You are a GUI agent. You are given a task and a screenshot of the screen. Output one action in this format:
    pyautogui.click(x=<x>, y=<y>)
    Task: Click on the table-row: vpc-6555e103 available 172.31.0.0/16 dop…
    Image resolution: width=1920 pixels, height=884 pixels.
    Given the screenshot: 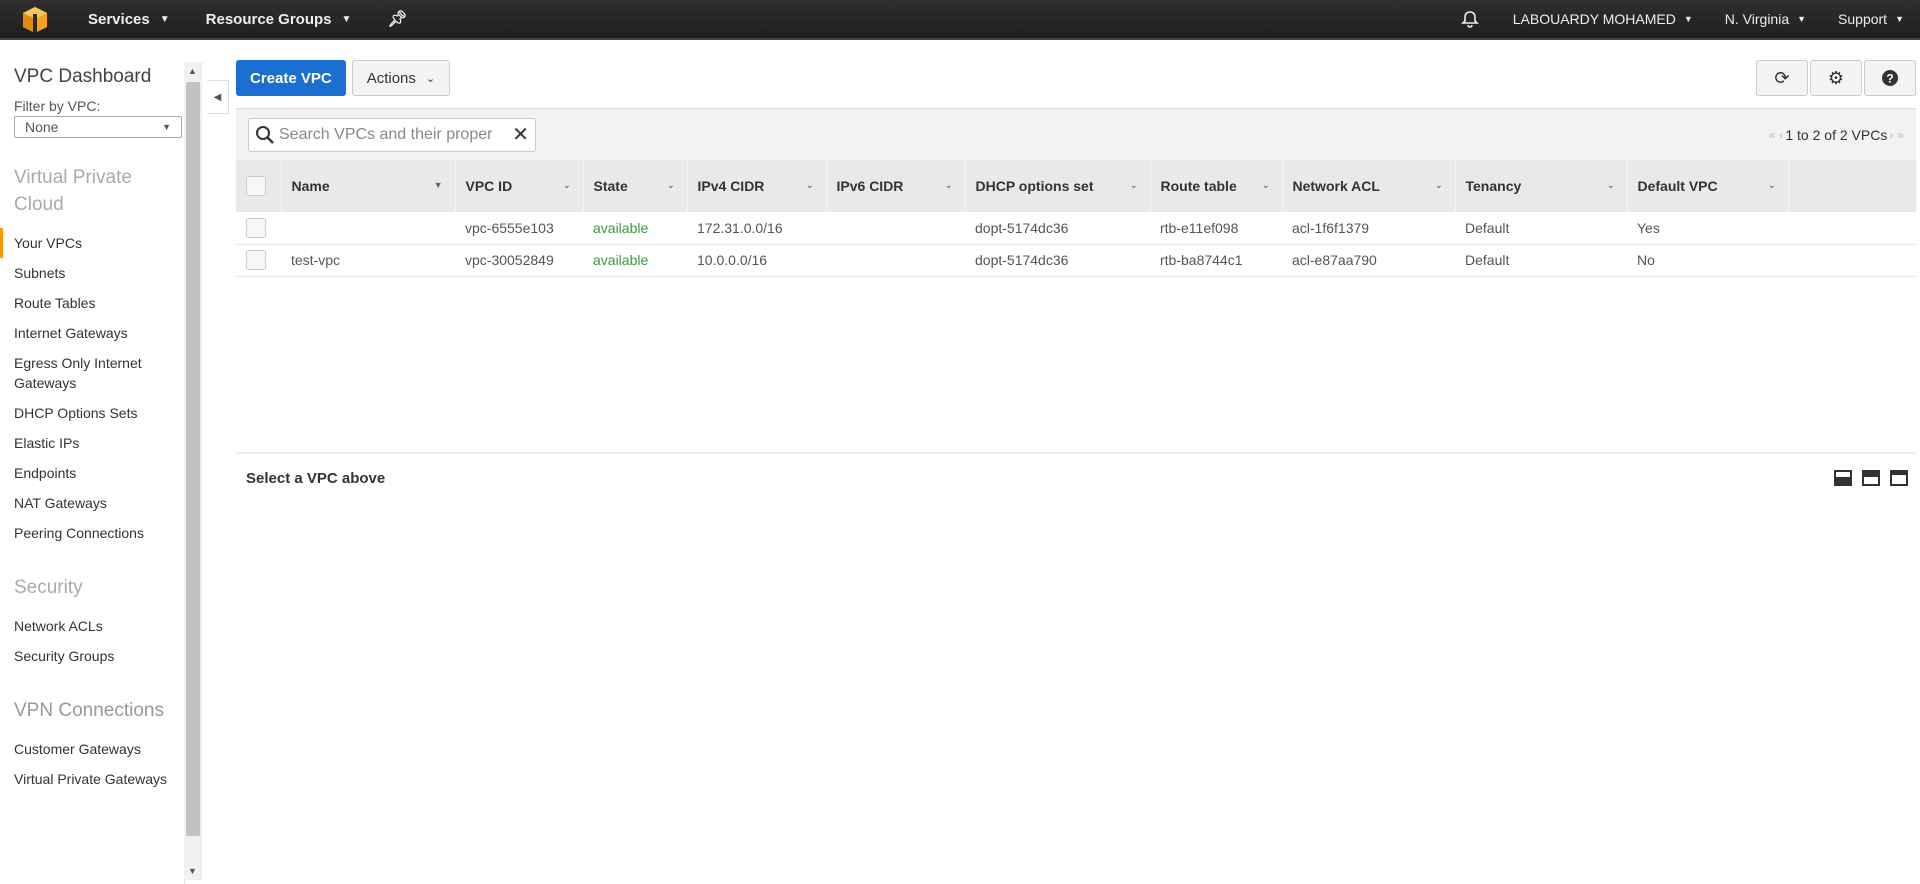 What is the action you would take?
    pyautogui.click(x=1076, y=228)
    